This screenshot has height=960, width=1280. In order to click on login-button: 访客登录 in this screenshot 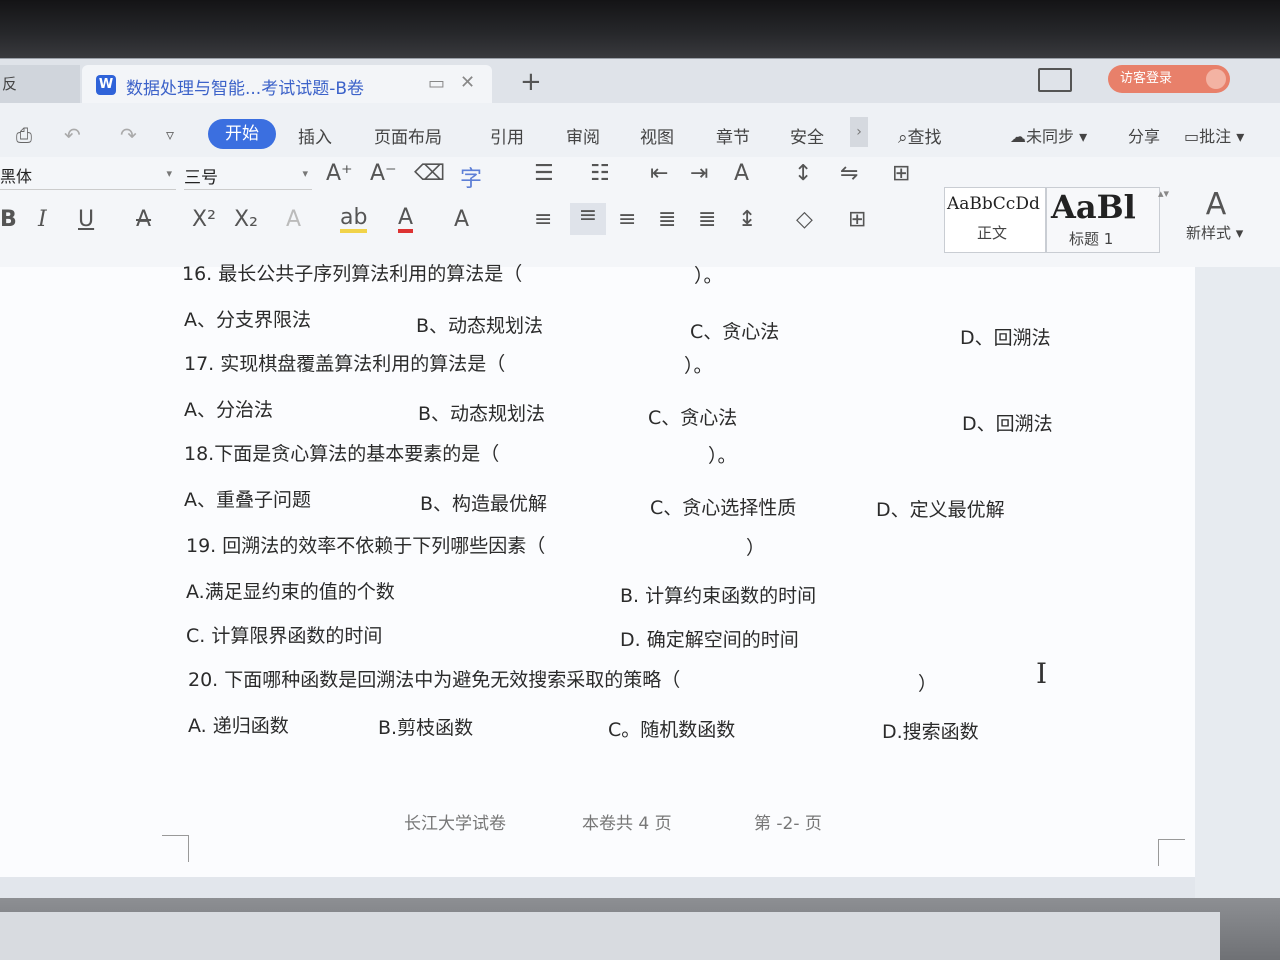, I will do `click(1169, 79)`.